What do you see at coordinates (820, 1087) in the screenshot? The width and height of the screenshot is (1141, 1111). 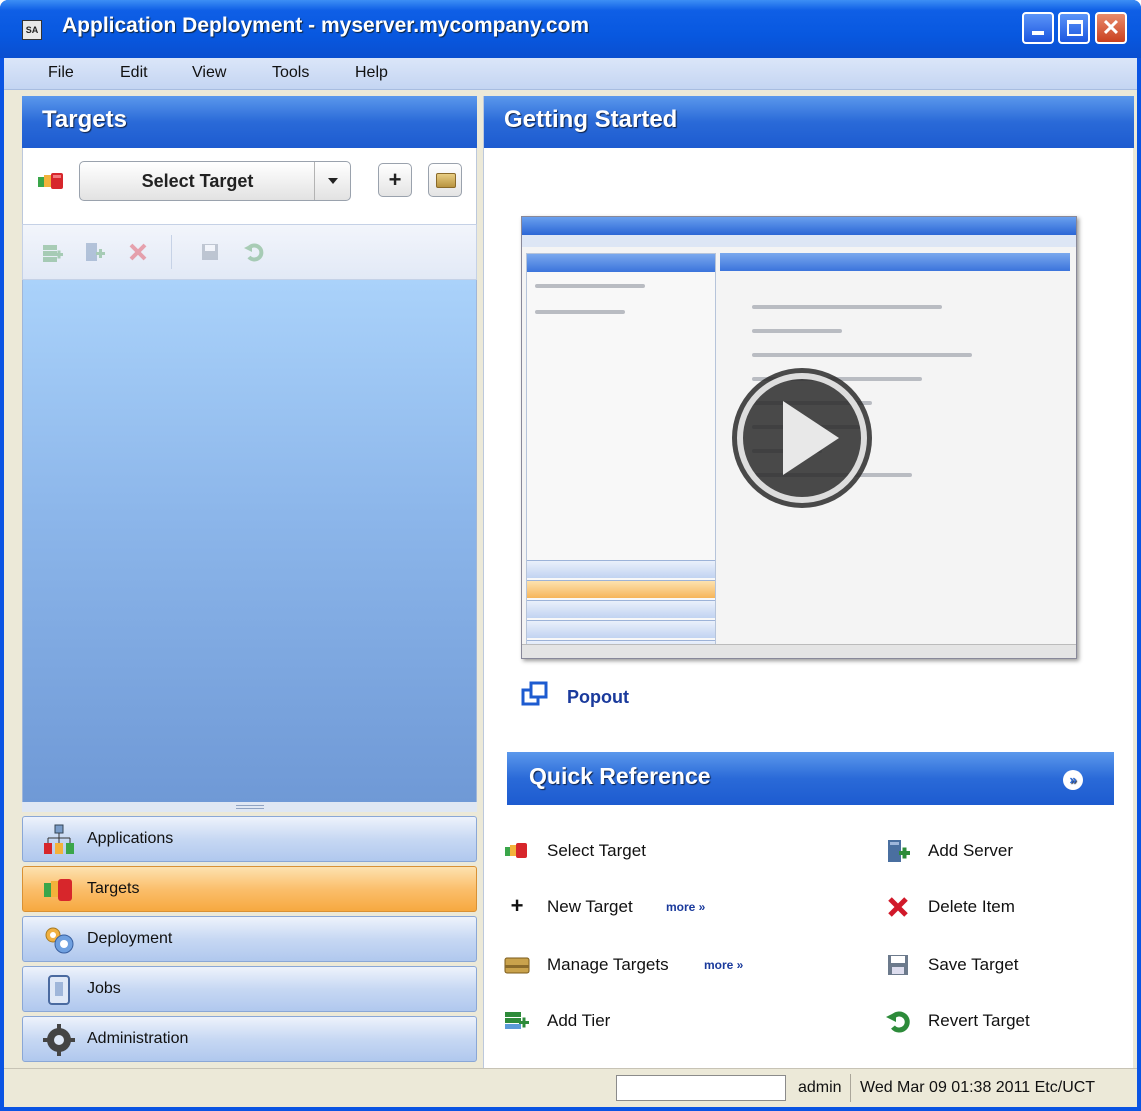 I see `status-user: admin` at bounding box center [820, 1087].